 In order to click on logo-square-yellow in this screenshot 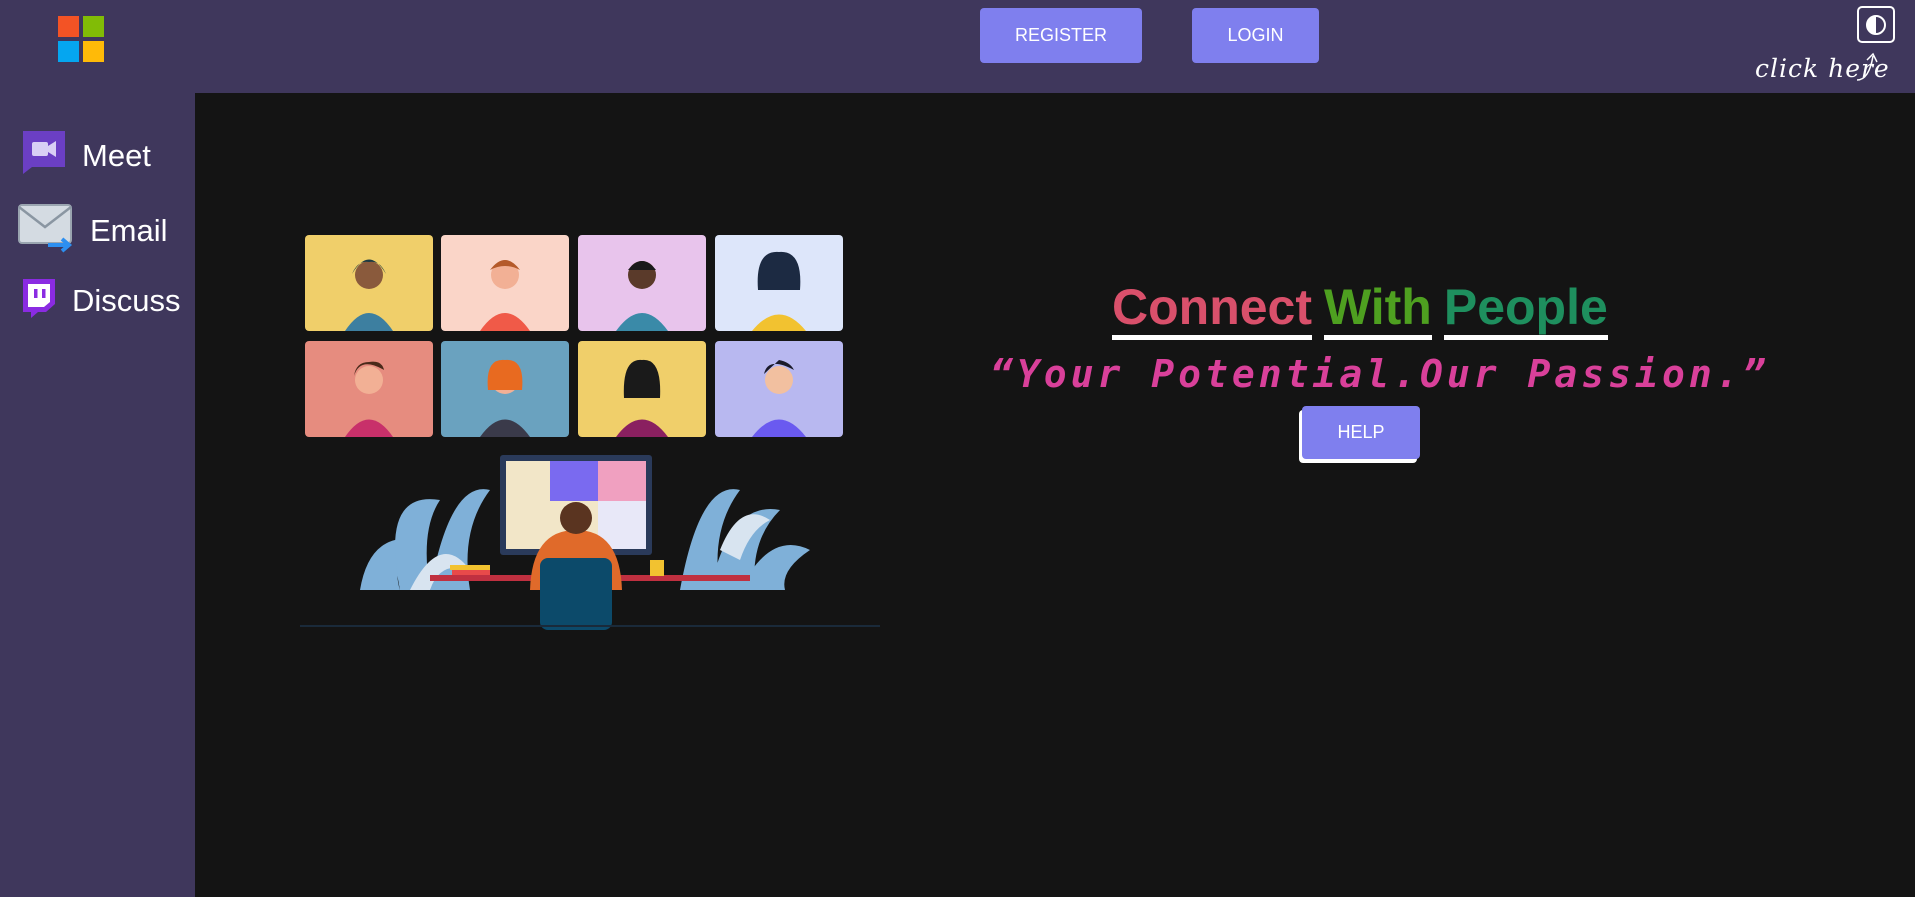, I will do `click(93, 51)`.